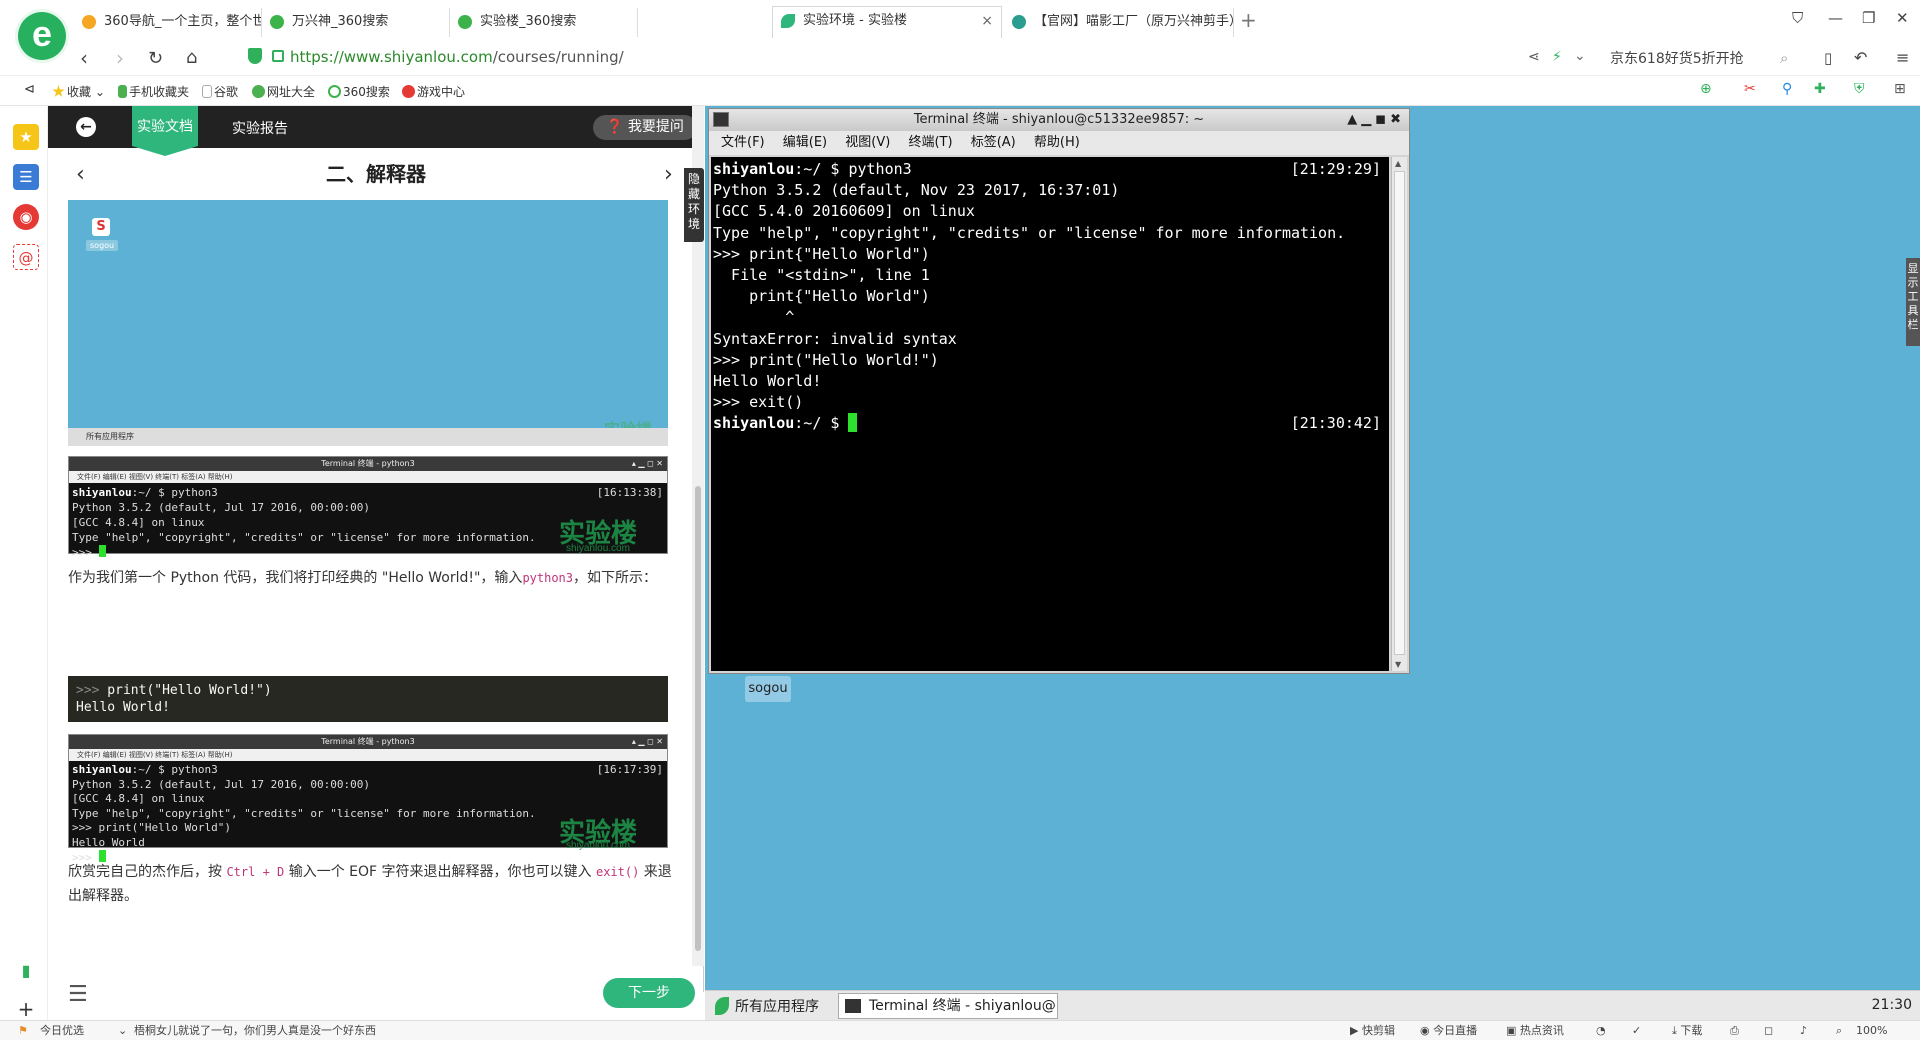 Image resolution: width=1920 pixels, height=1040 pixels. What do you see at coordinates (191, 57) in the screenshot?
I see `home-icon: ⌂` at bounding box center [191, 57].